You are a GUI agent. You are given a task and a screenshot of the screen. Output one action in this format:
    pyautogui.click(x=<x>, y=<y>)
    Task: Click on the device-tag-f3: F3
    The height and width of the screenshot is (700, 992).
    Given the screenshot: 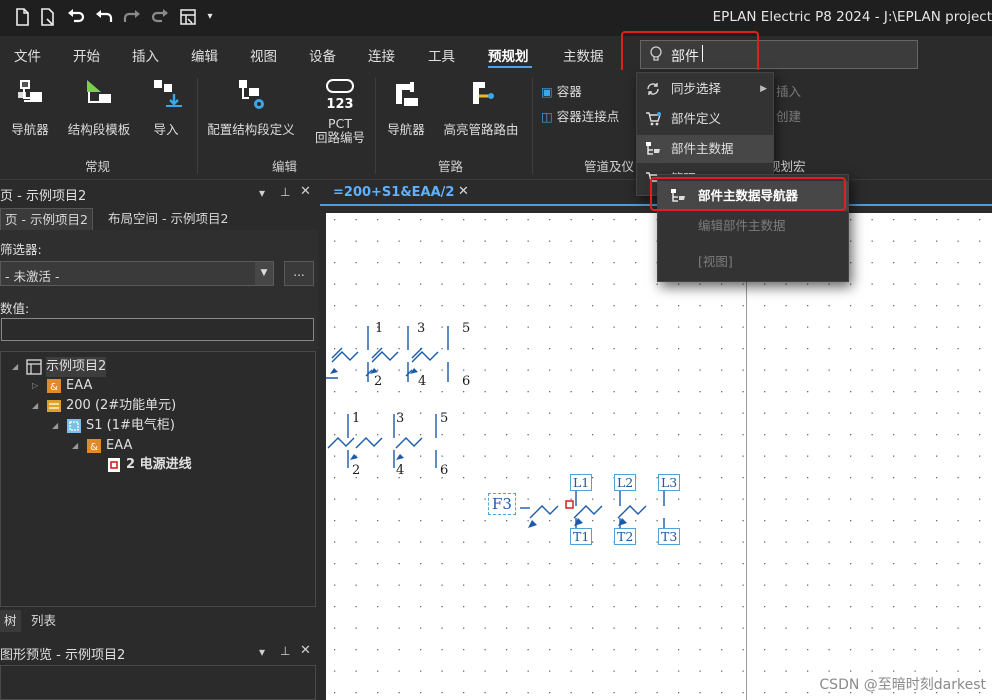 What is the action you would take?
    pyautogui.click(x=502, y=504)
    